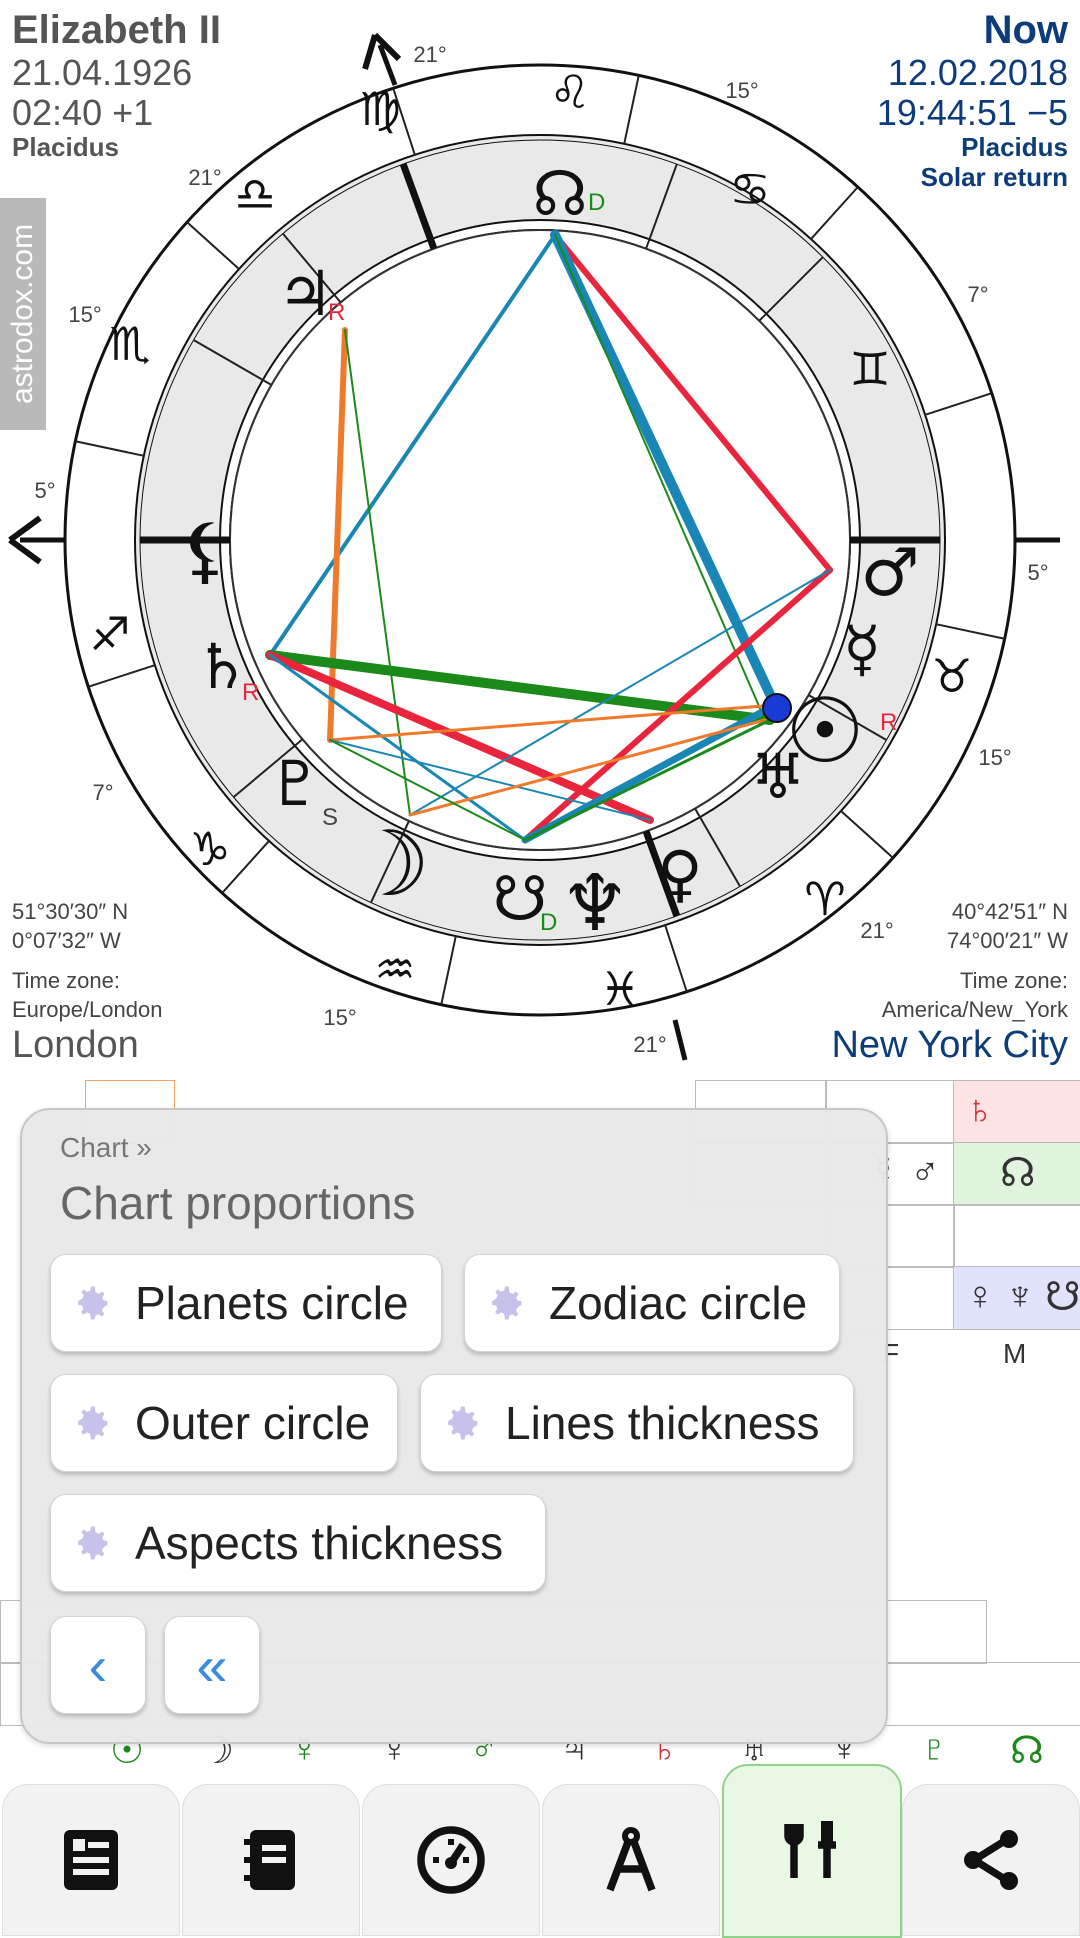 The height and width of the screenshot is (1938, 1080). What do you see at coordinates (254, 194) in the screenshot?
I see `sign-libra: ♎` at bounding box center [254, 194].